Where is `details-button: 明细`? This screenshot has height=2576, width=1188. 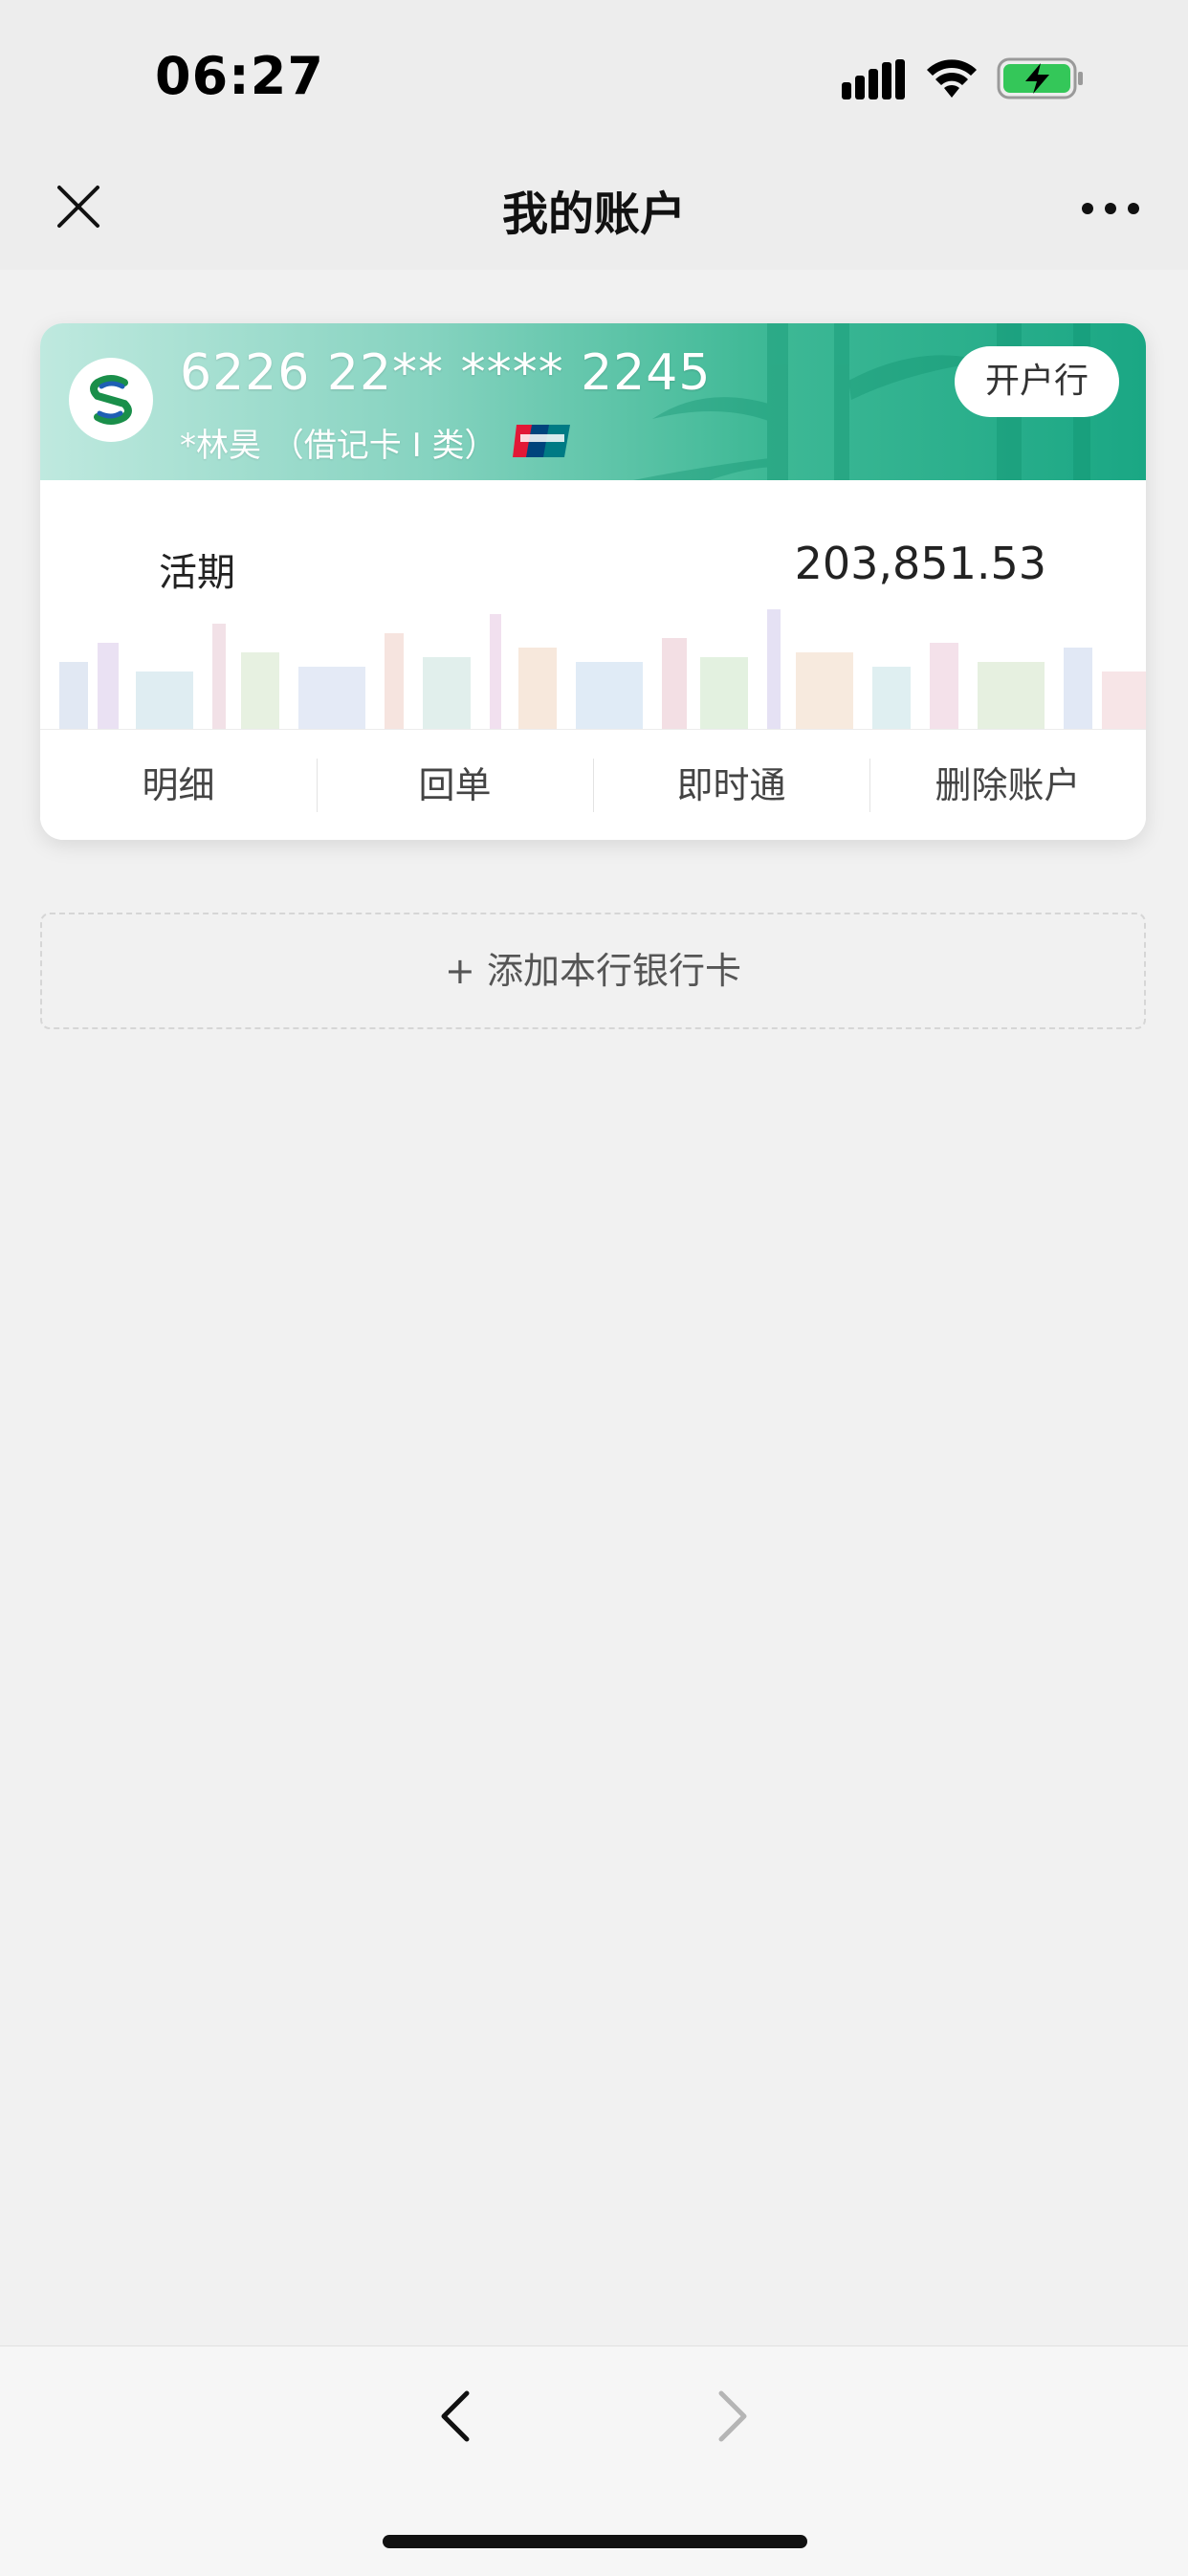 details-button: 明细 is located at coordinates (178, 785).